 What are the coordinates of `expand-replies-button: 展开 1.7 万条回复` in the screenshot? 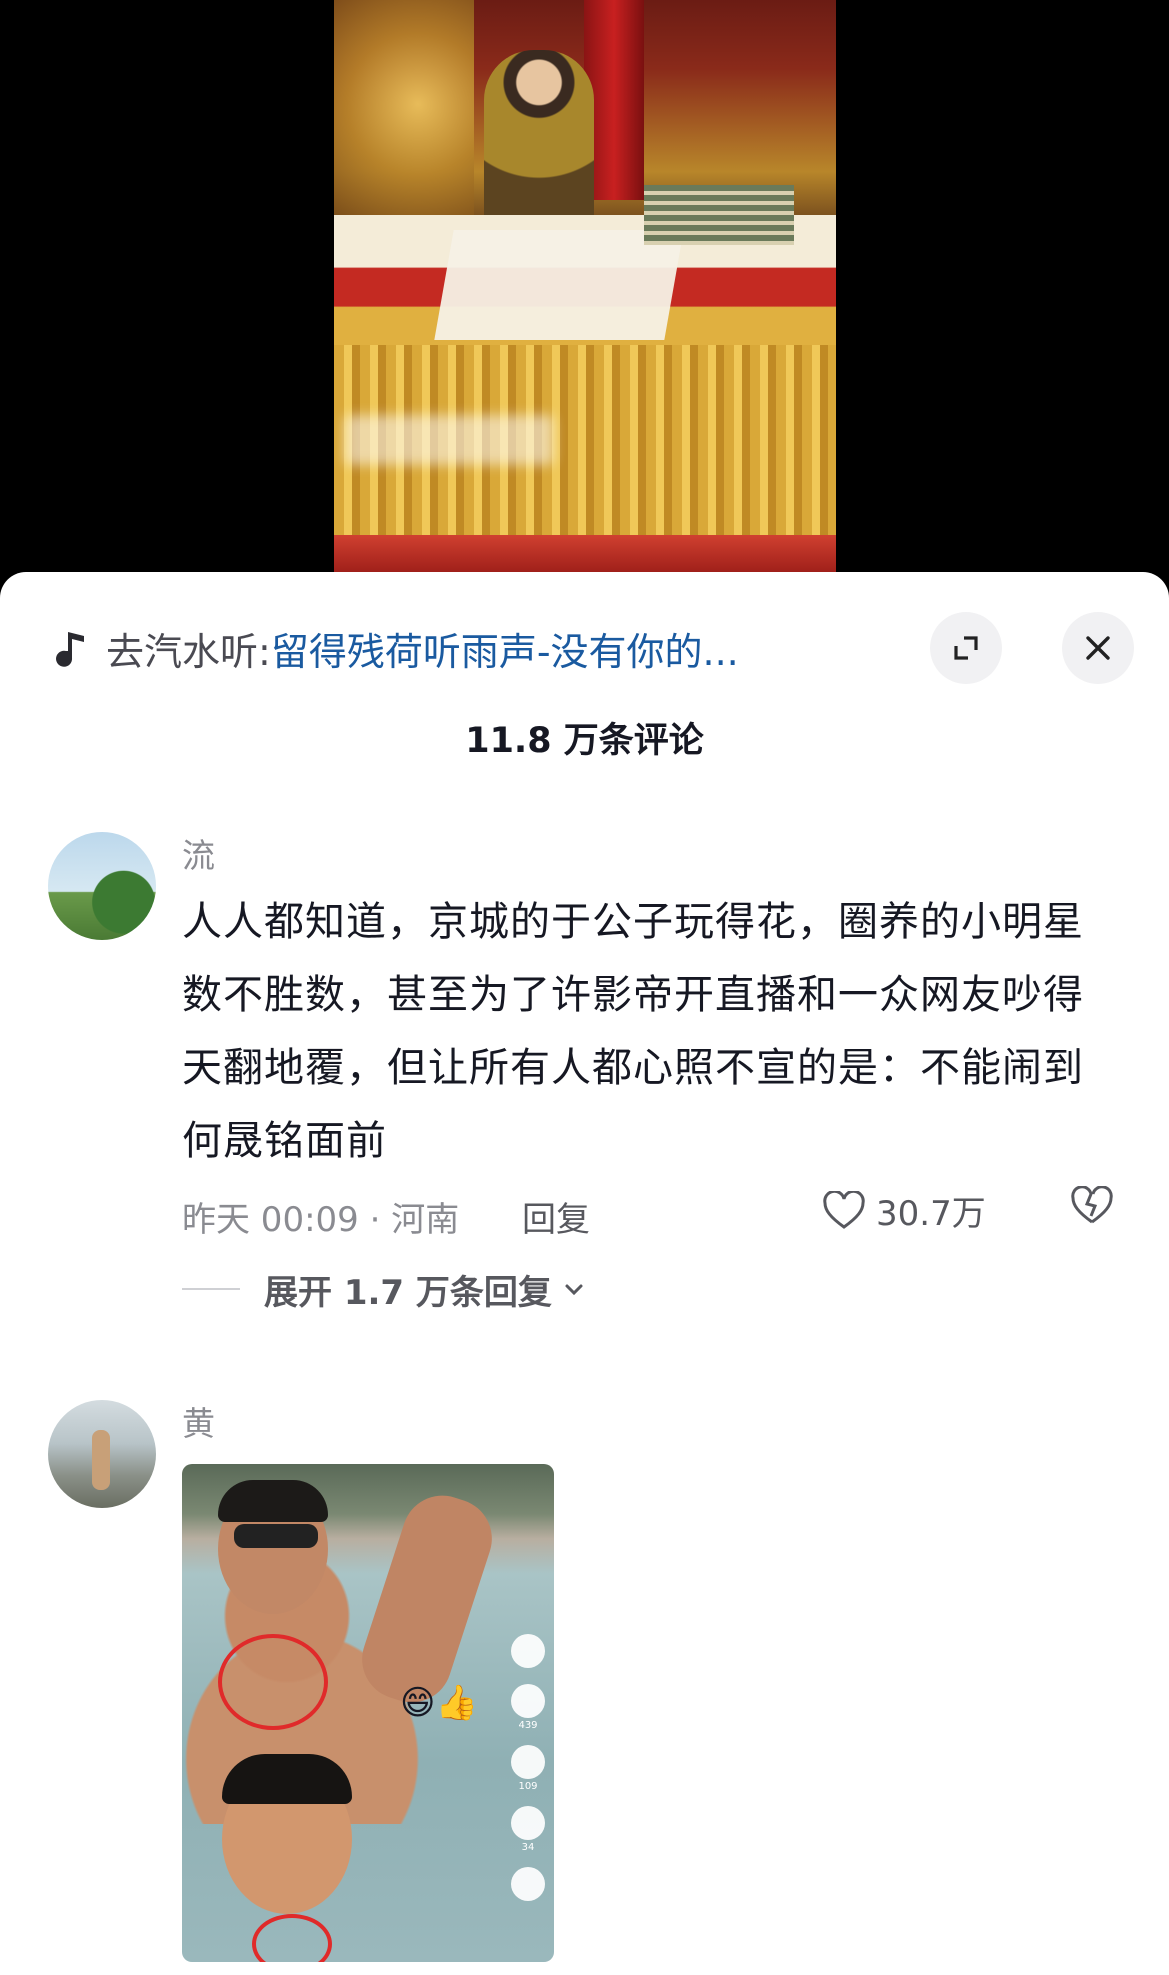 It's located at (652, 1289).